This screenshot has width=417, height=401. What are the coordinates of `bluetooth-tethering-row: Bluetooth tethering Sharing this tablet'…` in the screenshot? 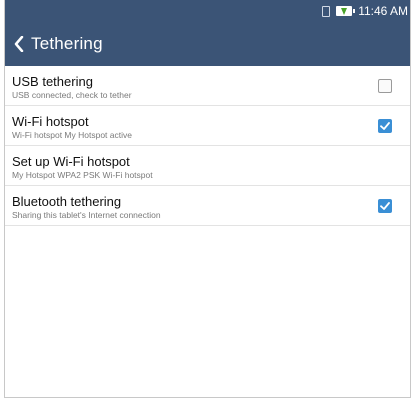 It's located at (207, 206).